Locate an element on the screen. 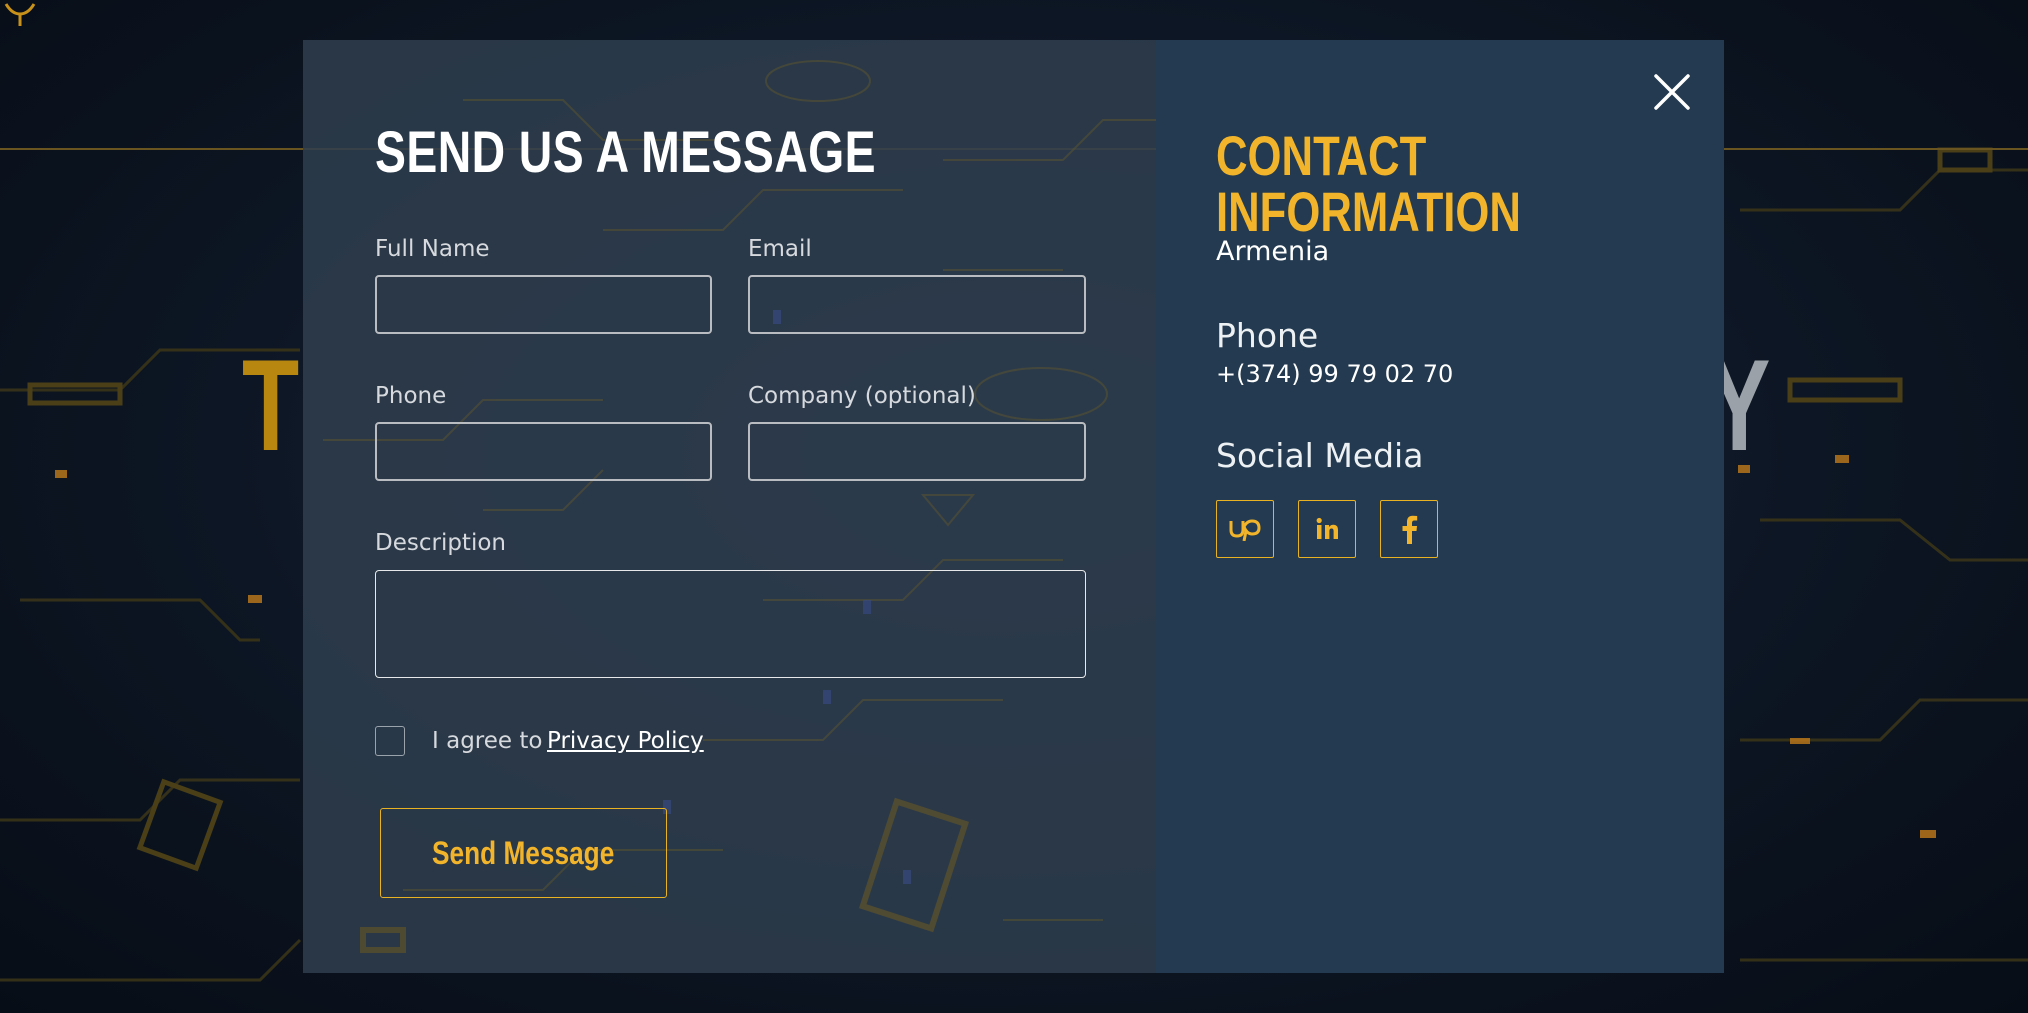 Image resolution: width=2028 pixels, height=1013 pixels. hero-text-left: T is located at coordinates (271, 405).